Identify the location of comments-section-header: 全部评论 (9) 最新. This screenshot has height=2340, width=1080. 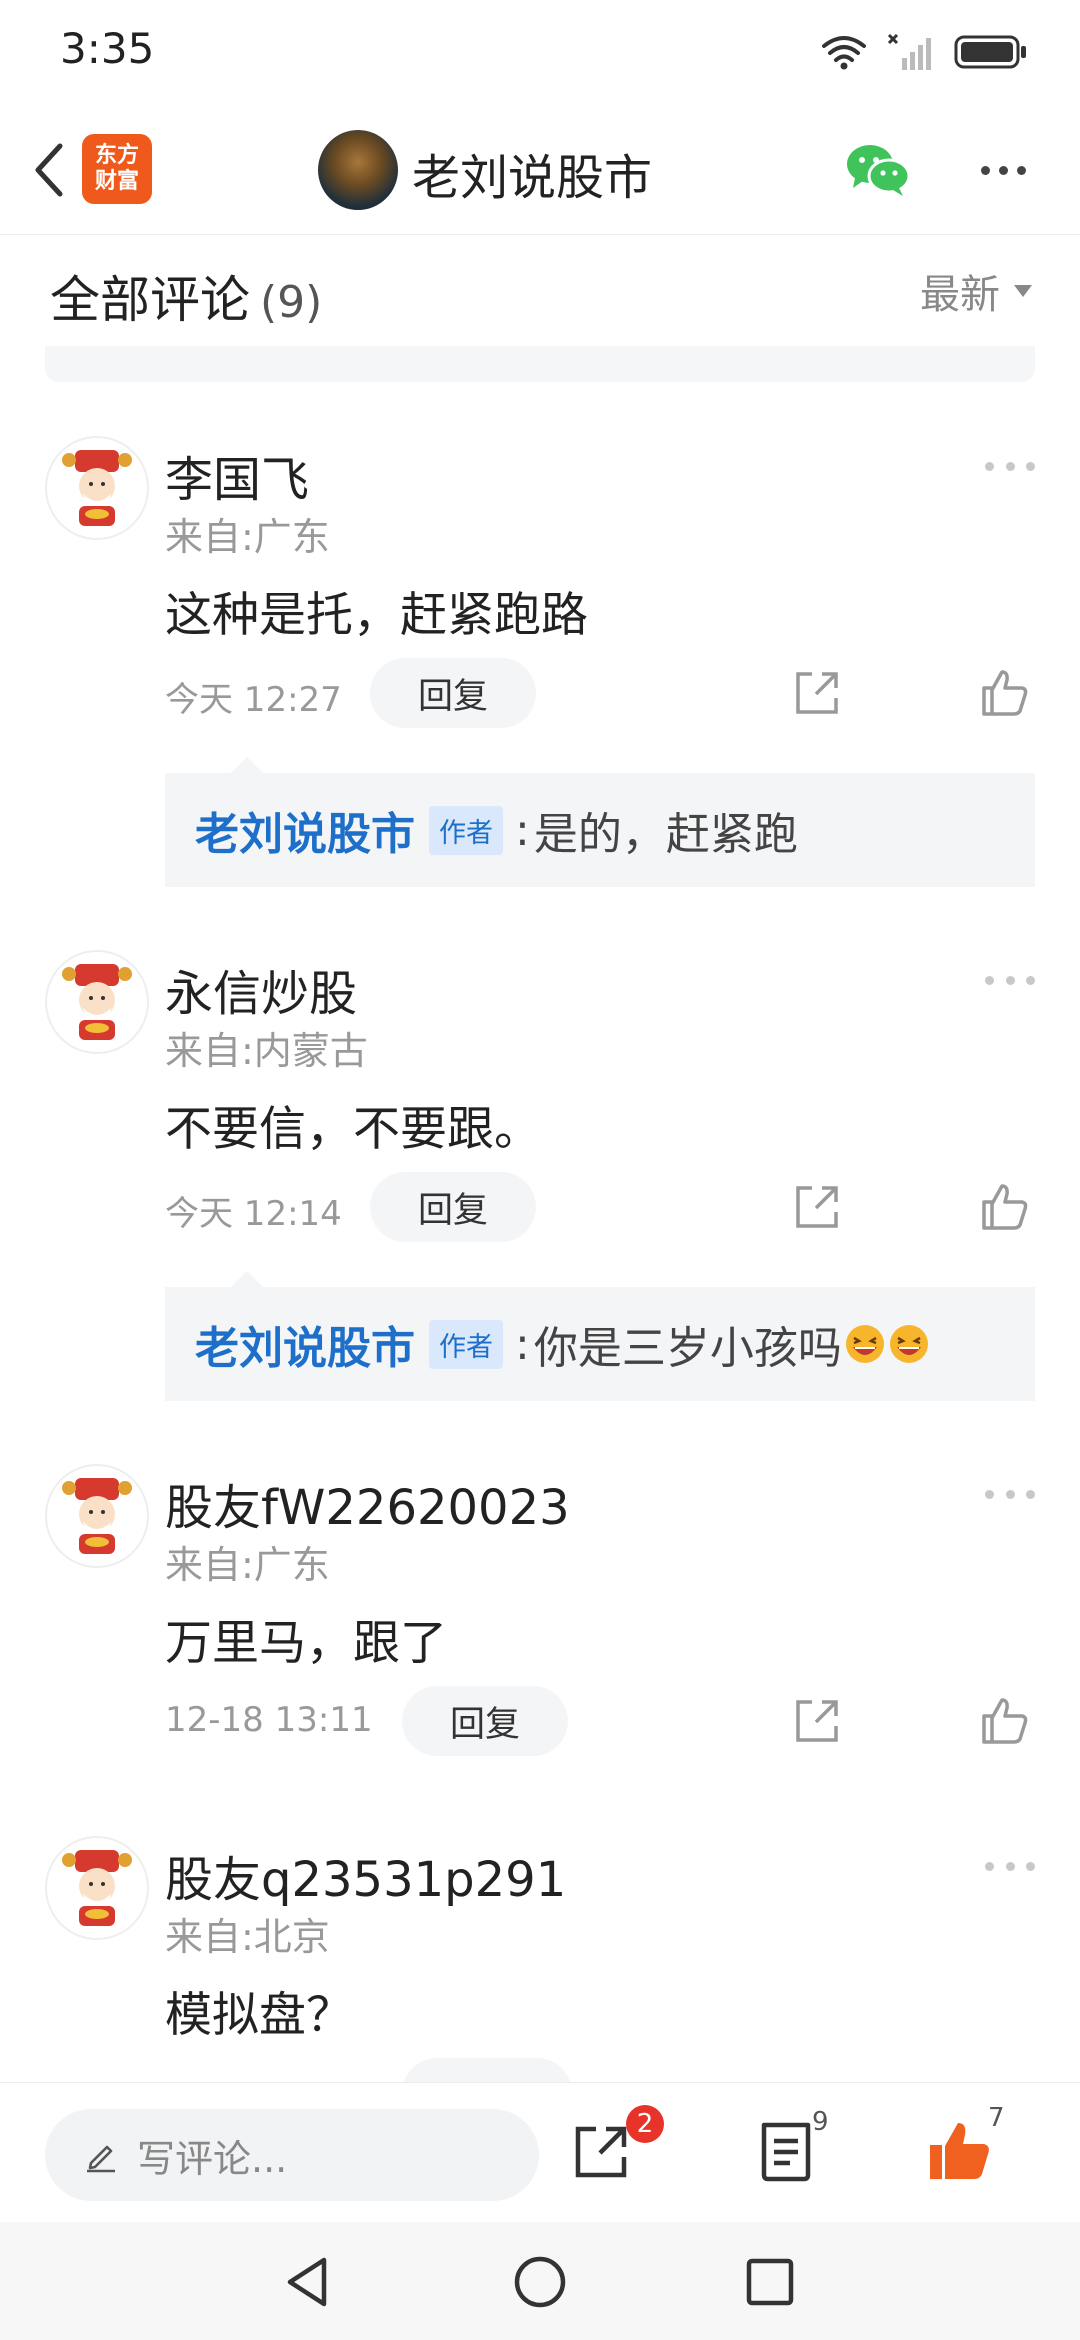
(540, 291).